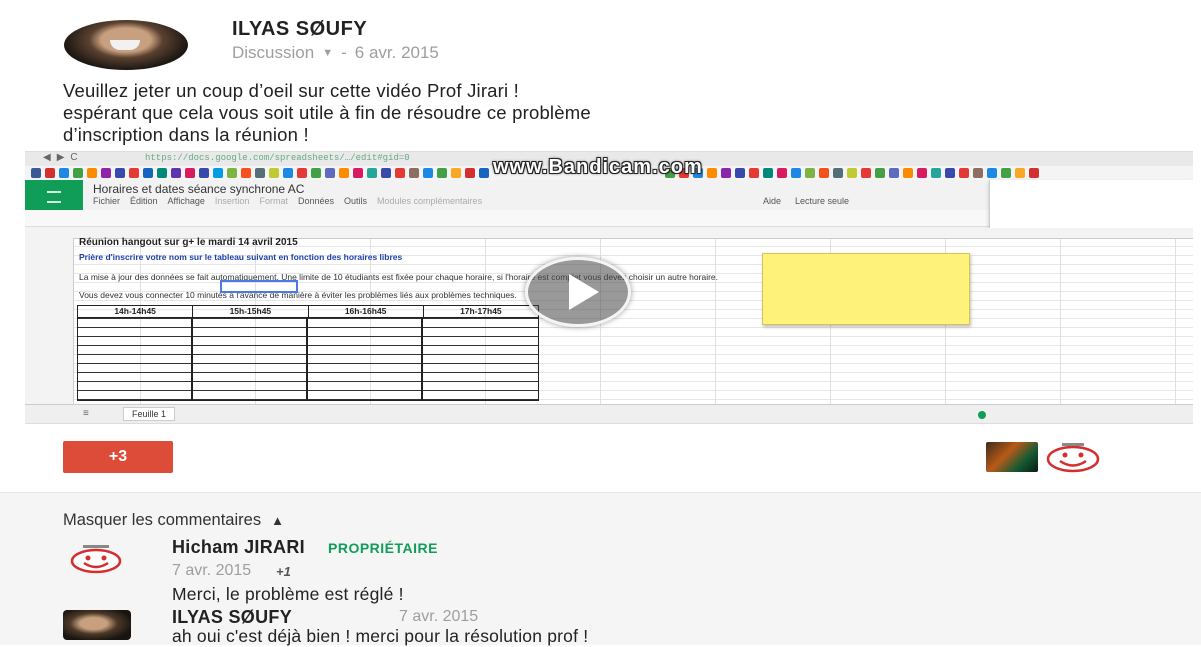  Describe the element at coordinates (982, 415) in the screenshot. I see `explore-icon` at that location.